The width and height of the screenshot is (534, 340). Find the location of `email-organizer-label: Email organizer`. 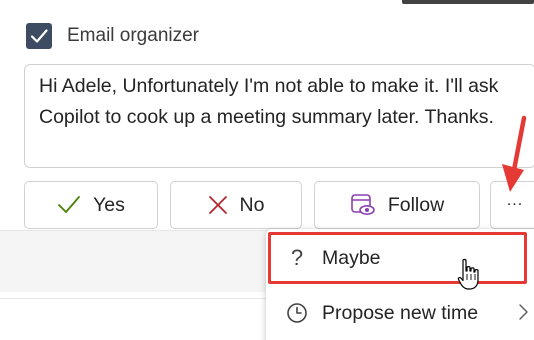

email-organizer-label: Email organizer is located at coordinates (133, 35).